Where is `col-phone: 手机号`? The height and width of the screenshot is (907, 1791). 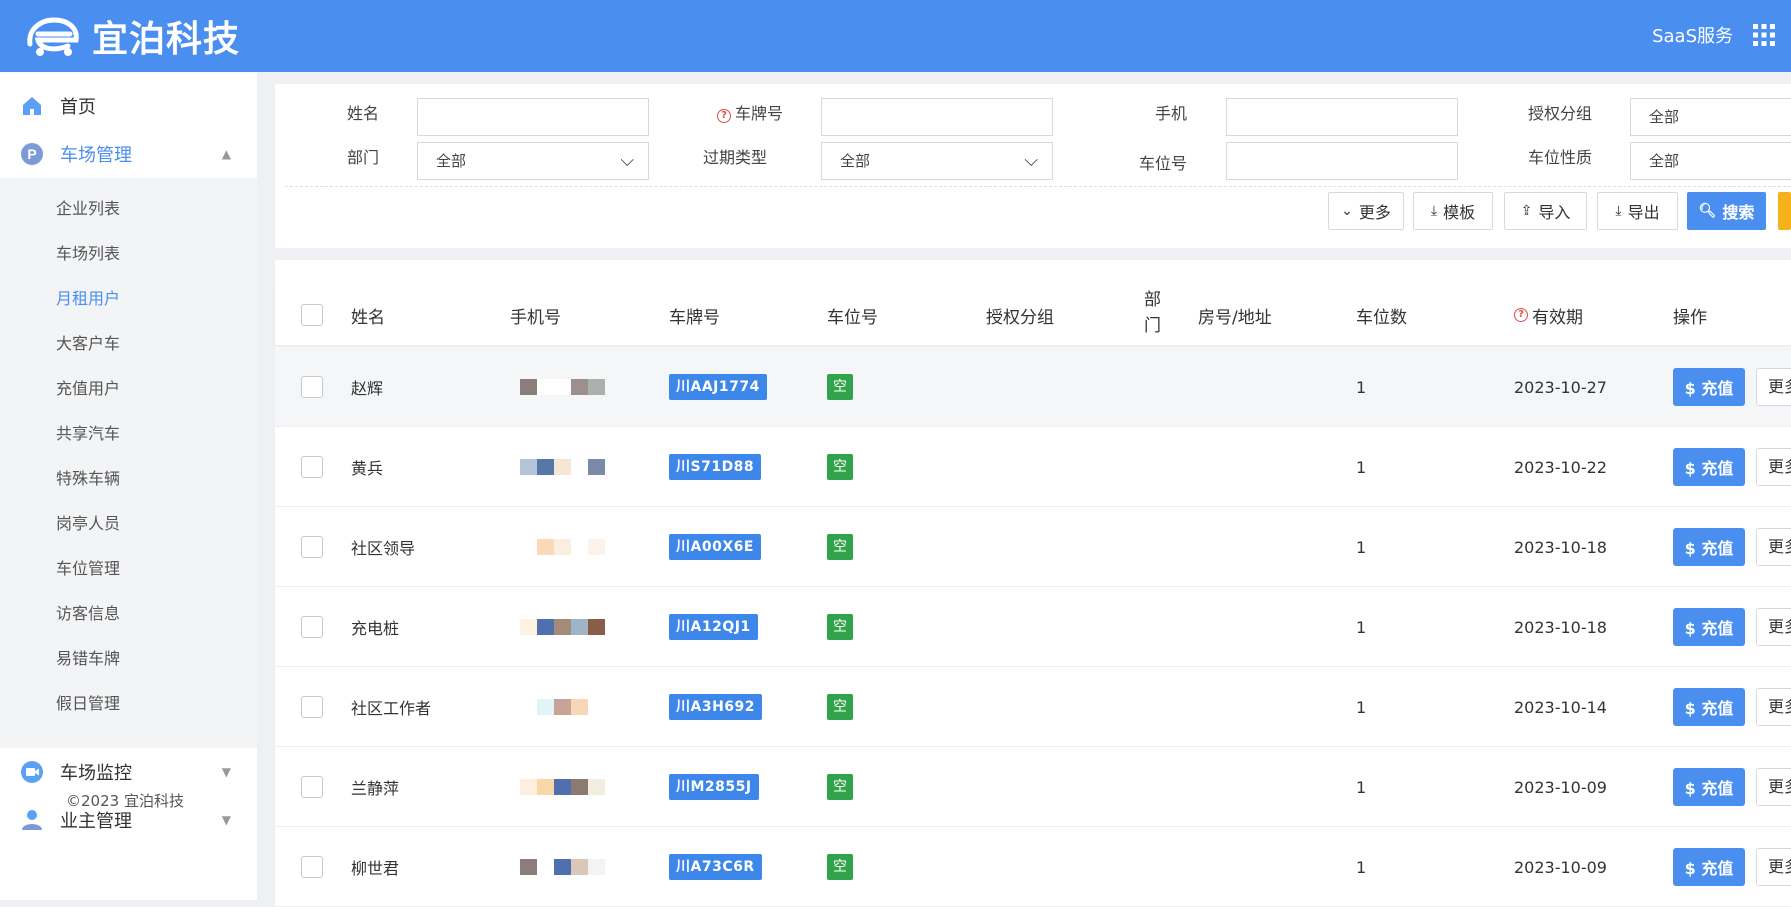 col-phone: 手机号 is located at coordinates (535, 315).